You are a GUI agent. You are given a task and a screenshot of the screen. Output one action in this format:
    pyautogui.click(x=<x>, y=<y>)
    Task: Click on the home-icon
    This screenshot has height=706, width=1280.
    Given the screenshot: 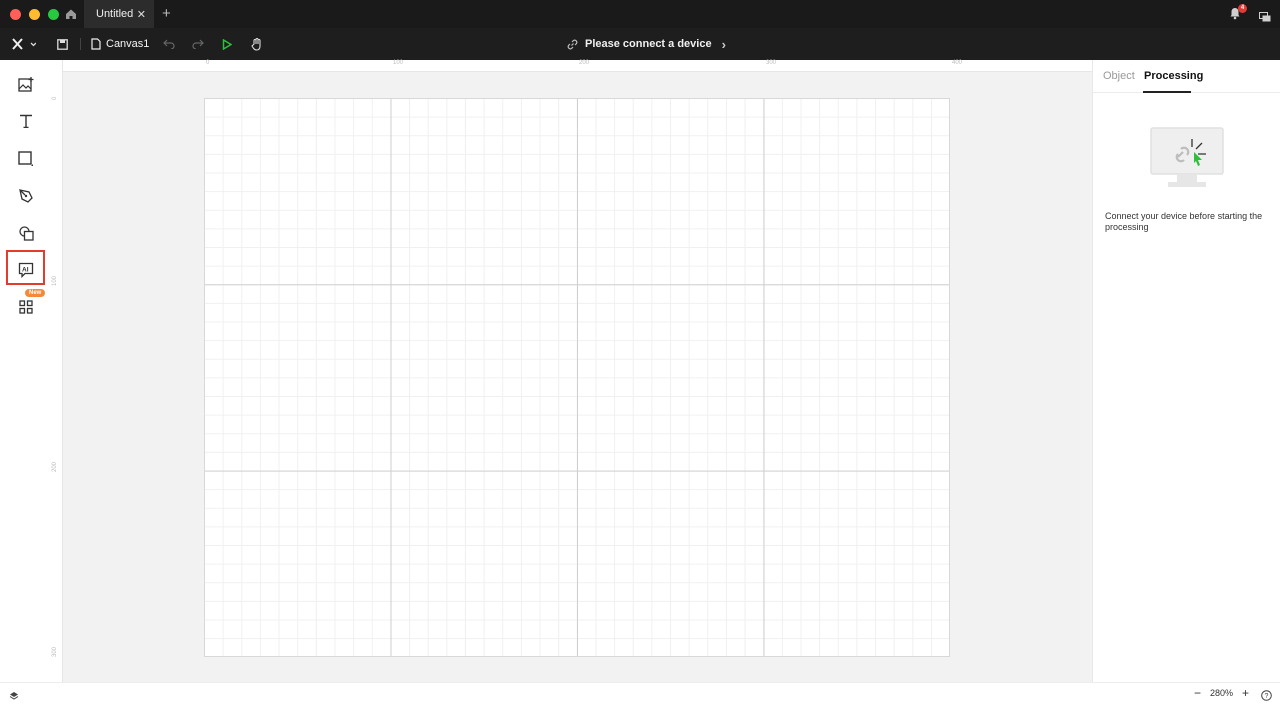 What is the action you would take?
    pyautogui.click(x=71, y=14)
    